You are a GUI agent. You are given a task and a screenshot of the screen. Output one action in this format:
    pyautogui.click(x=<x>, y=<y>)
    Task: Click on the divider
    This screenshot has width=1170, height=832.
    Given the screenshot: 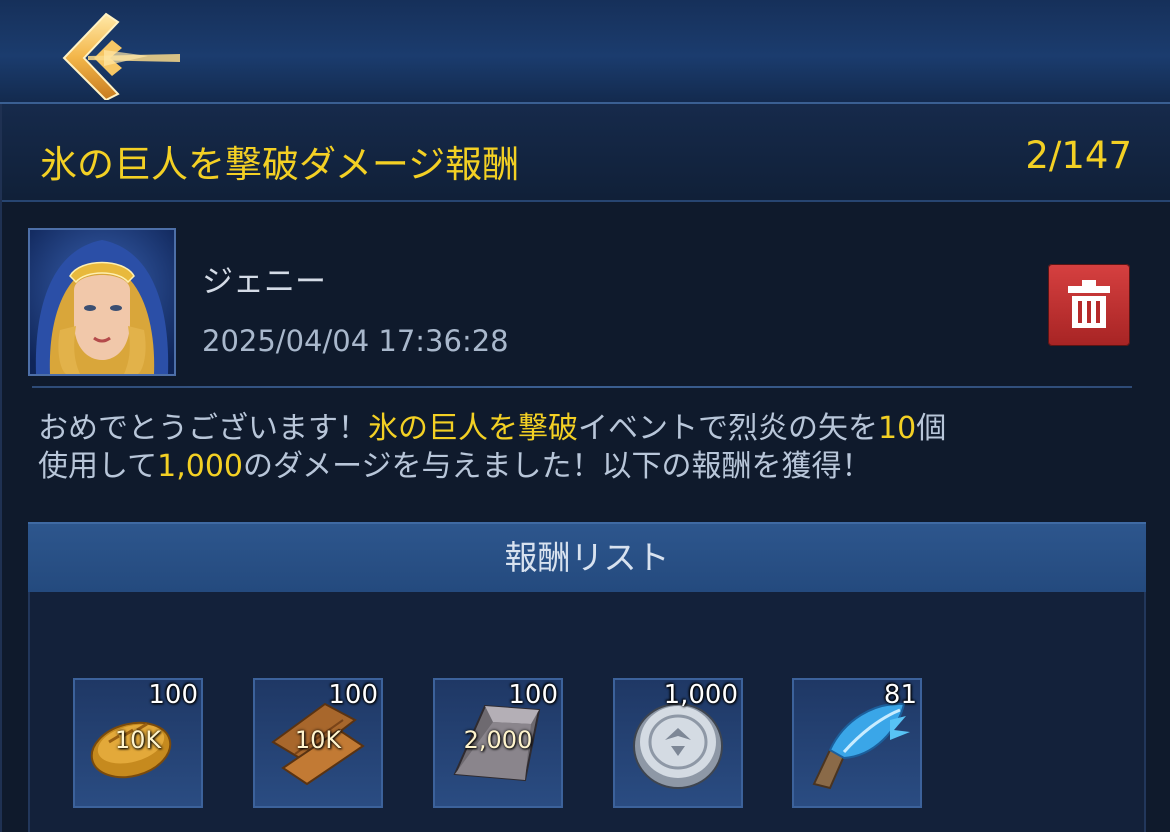 What is the action you would take?
    pyautogui.click(x=582, y=387)
    